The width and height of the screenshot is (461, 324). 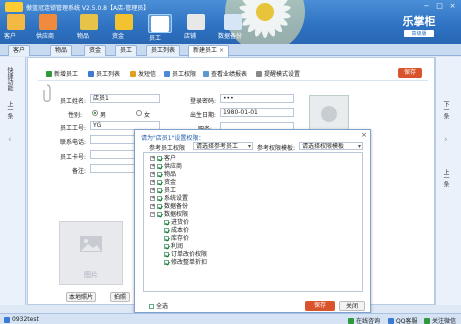 I want to click on employee-icon, so click(x=160, y=24).